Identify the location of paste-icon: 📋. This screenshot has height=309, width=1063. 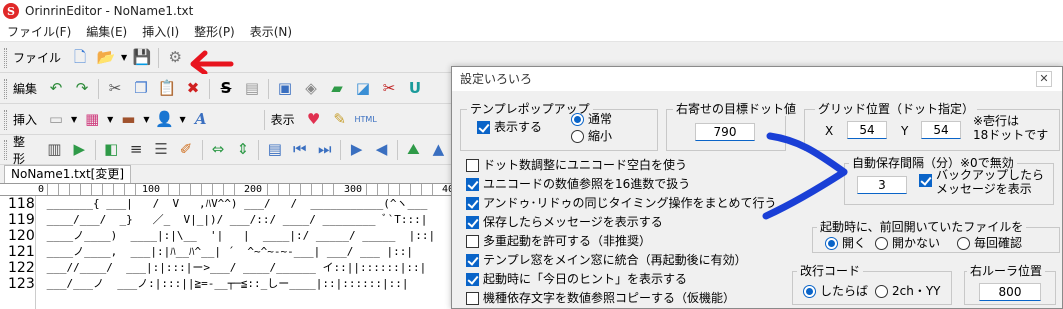
(167, 89).